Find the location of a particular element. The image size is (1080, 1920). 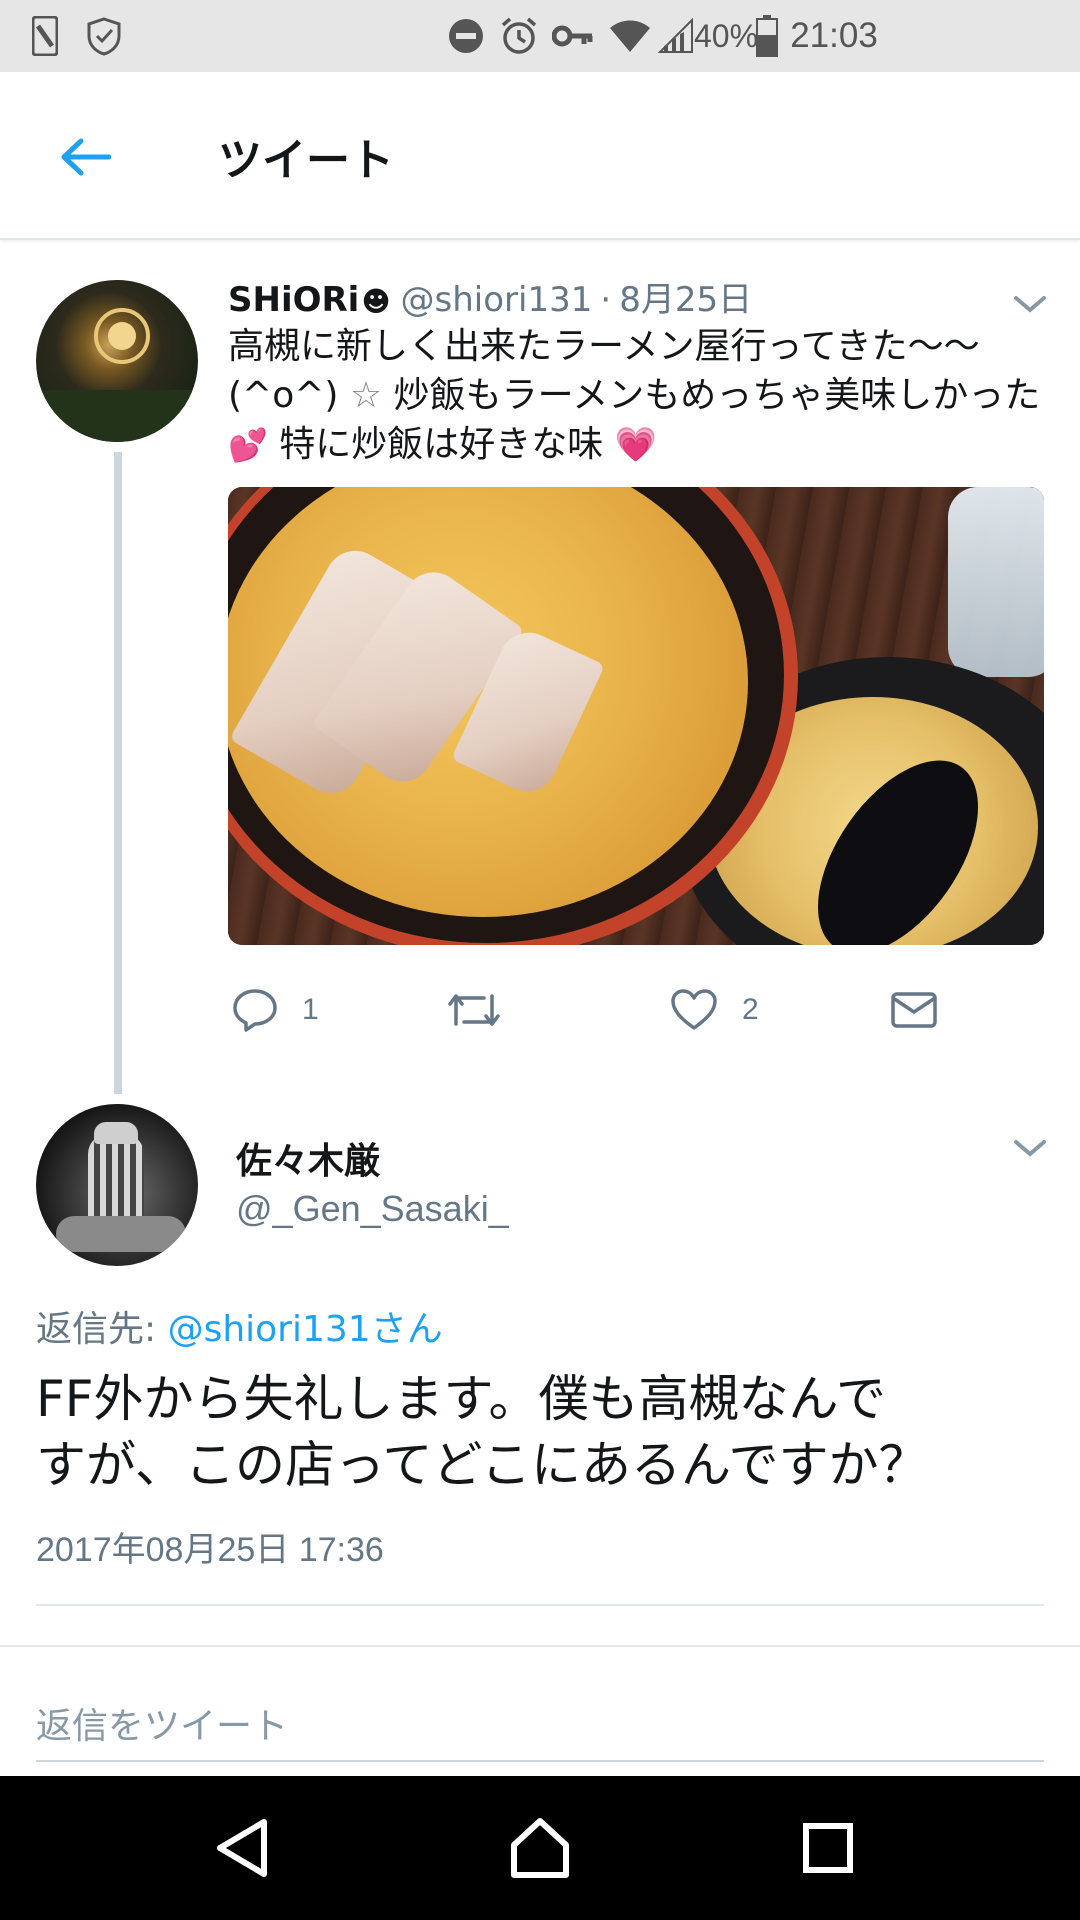

name-emoji: ☻ is located at coordinates (376, 301).